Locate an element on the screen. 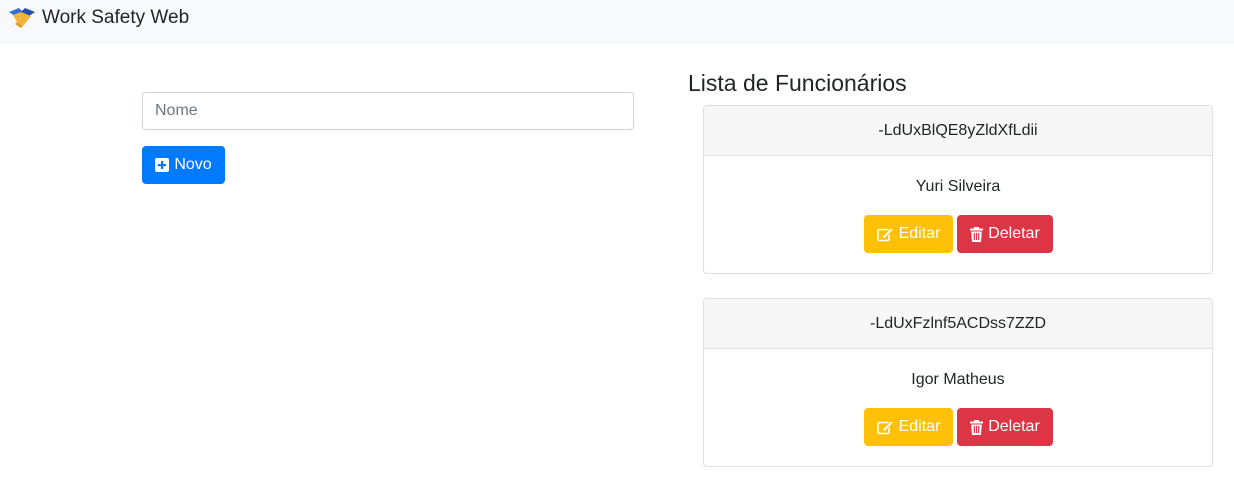  new-button-label: Novo is located at coordinates (193, 164).